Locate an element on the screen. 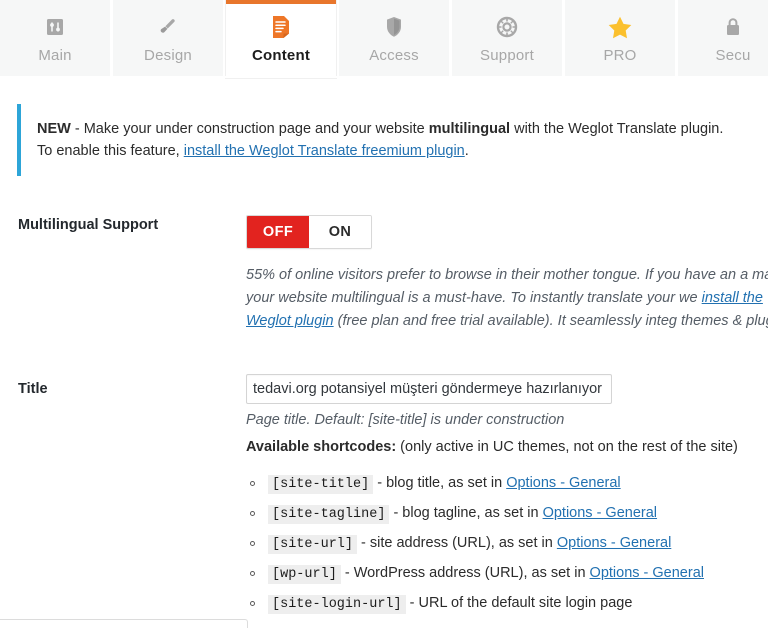  title-label: Title is located at coordinates (33, 389).